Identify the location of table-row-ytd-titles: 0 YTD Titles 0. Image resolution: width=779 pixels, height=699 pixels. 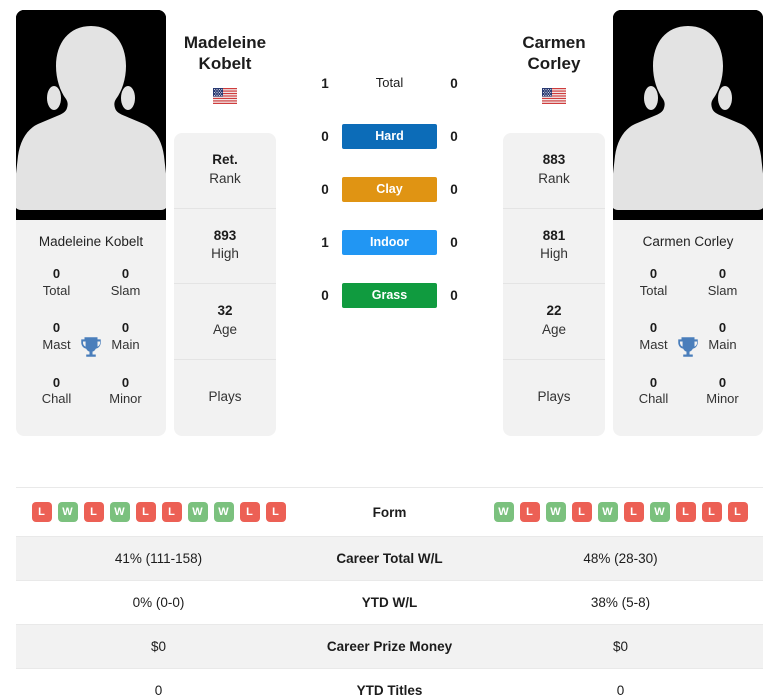
(389, 683).